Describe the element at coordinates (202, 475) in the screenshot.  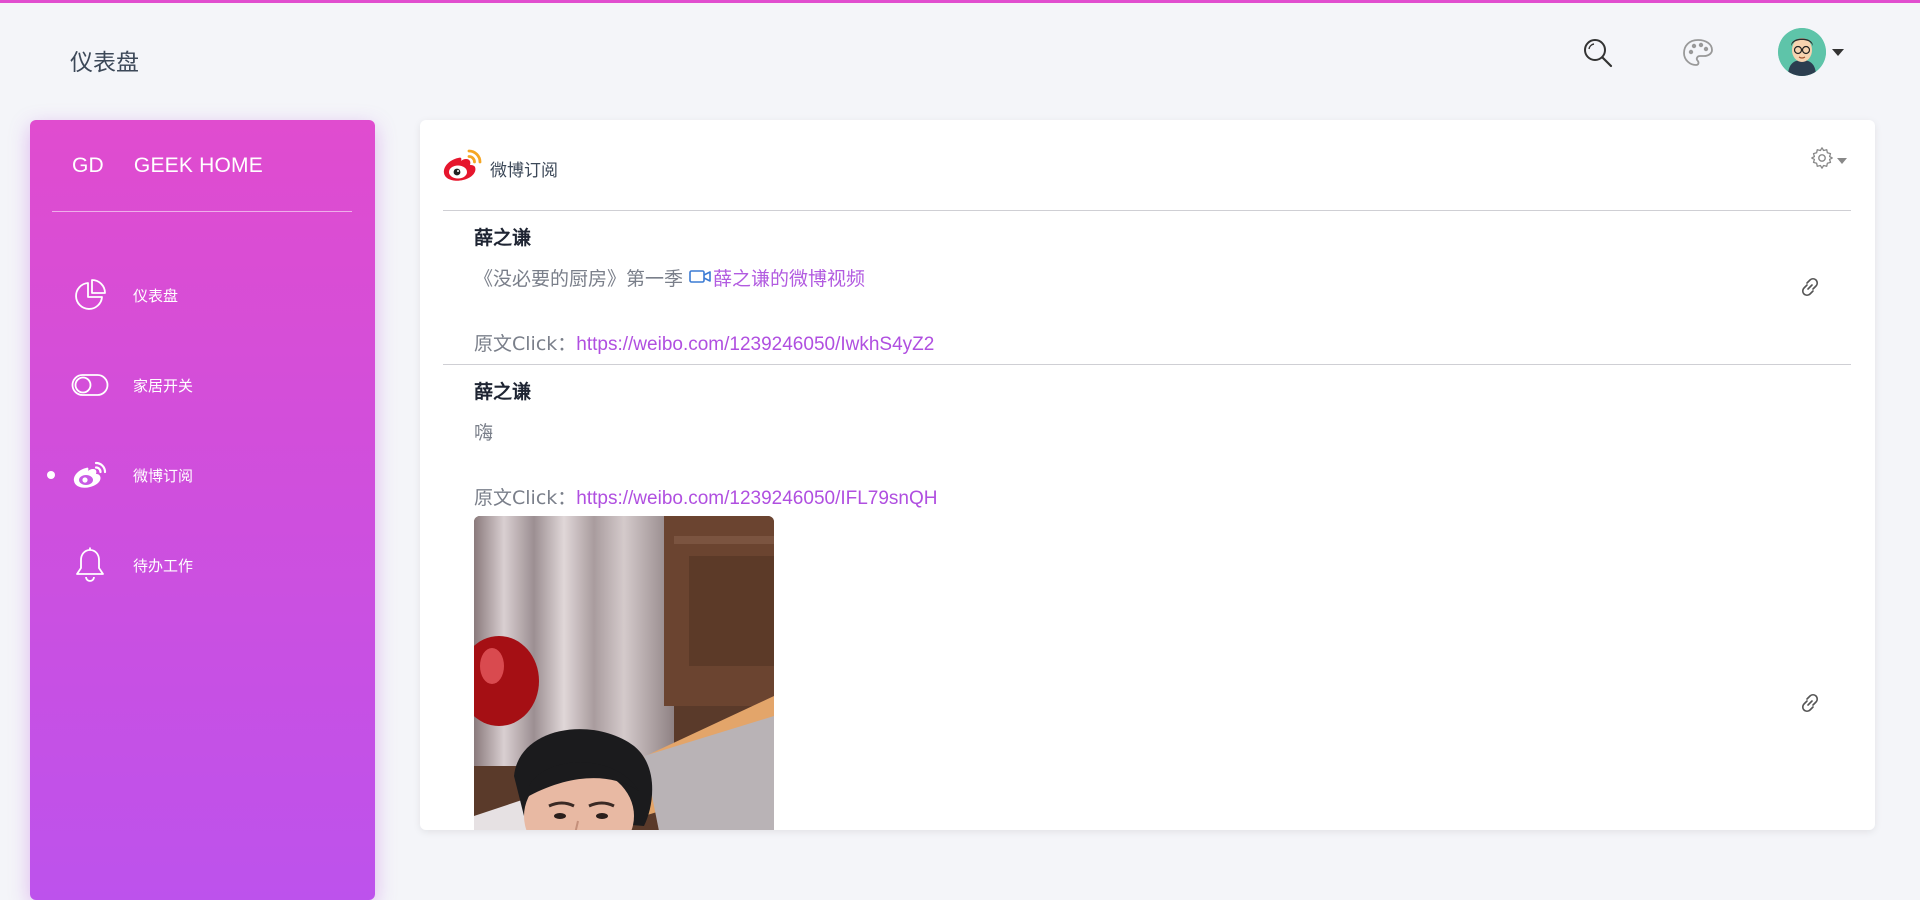
I see `sidebar-item-weibo: 微博订阅` at that location.